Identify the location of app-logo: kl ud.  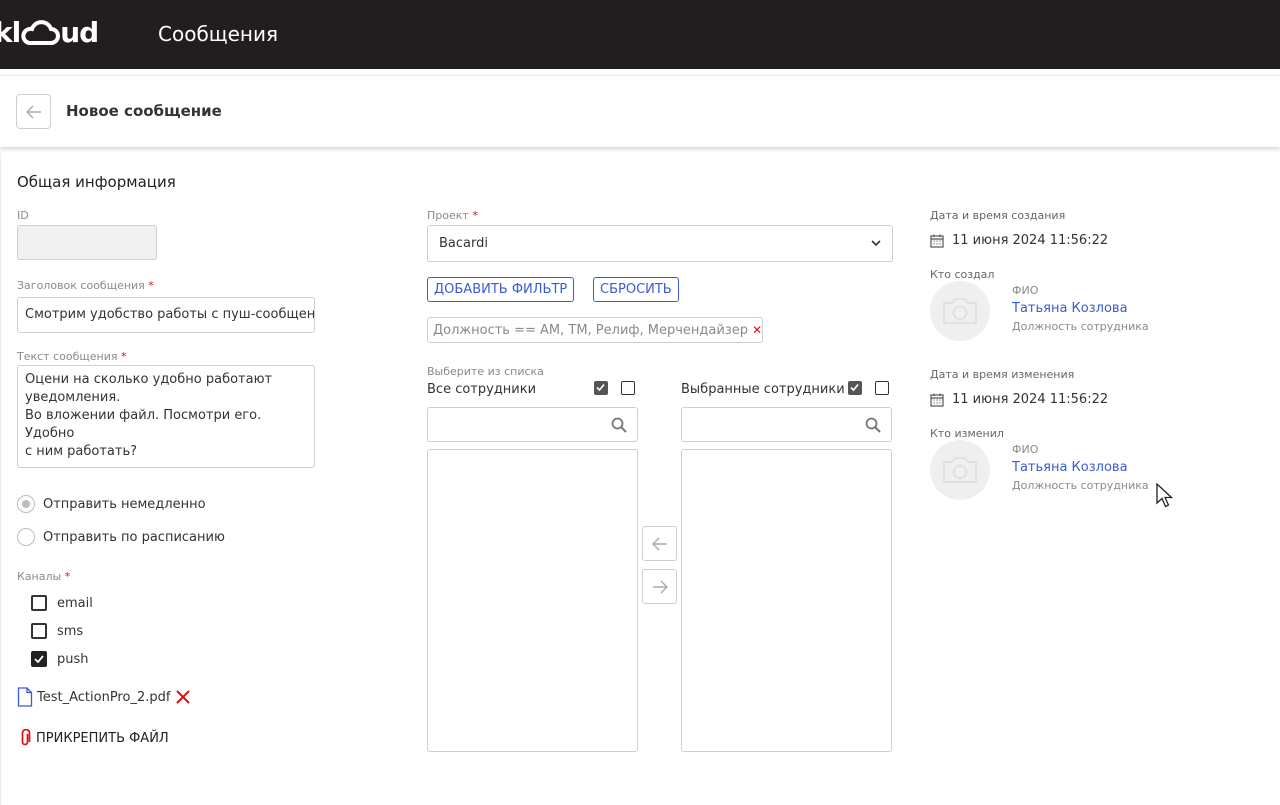
(49, 32).